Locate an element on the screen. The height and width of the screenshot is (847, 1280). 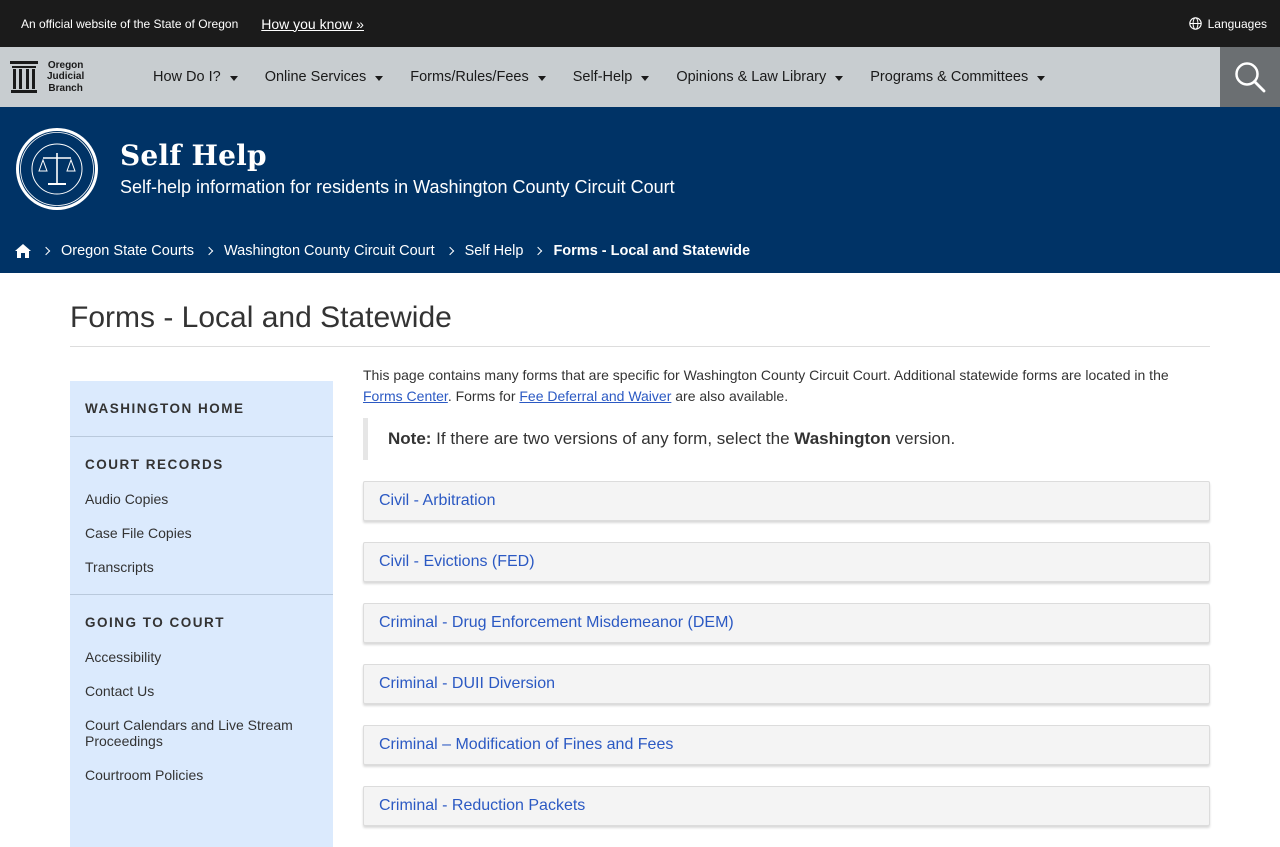
how-you-know-link: How you know » is located at coordinates (312, 24).